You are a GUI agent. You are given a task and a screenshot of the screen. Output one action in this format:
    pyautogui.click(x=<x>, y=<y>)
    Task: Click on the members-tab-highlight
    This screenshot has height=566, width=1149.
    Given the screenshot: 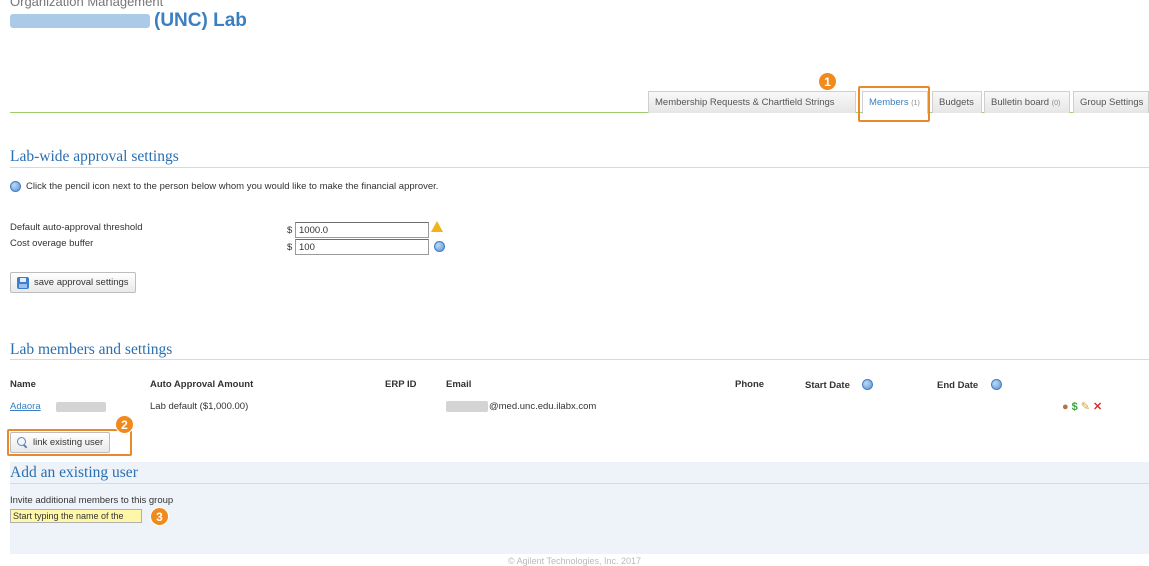 What is the action you would take?
    pyautogui.click(x=894, y=104)
    